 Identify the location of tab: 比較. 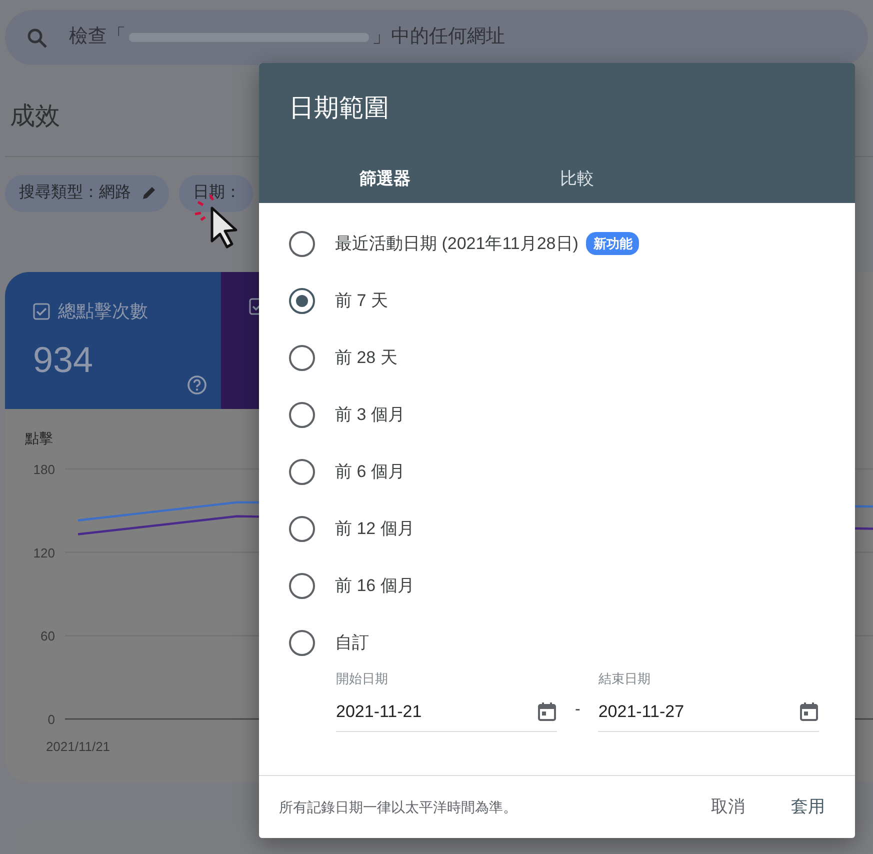
(577, 188).